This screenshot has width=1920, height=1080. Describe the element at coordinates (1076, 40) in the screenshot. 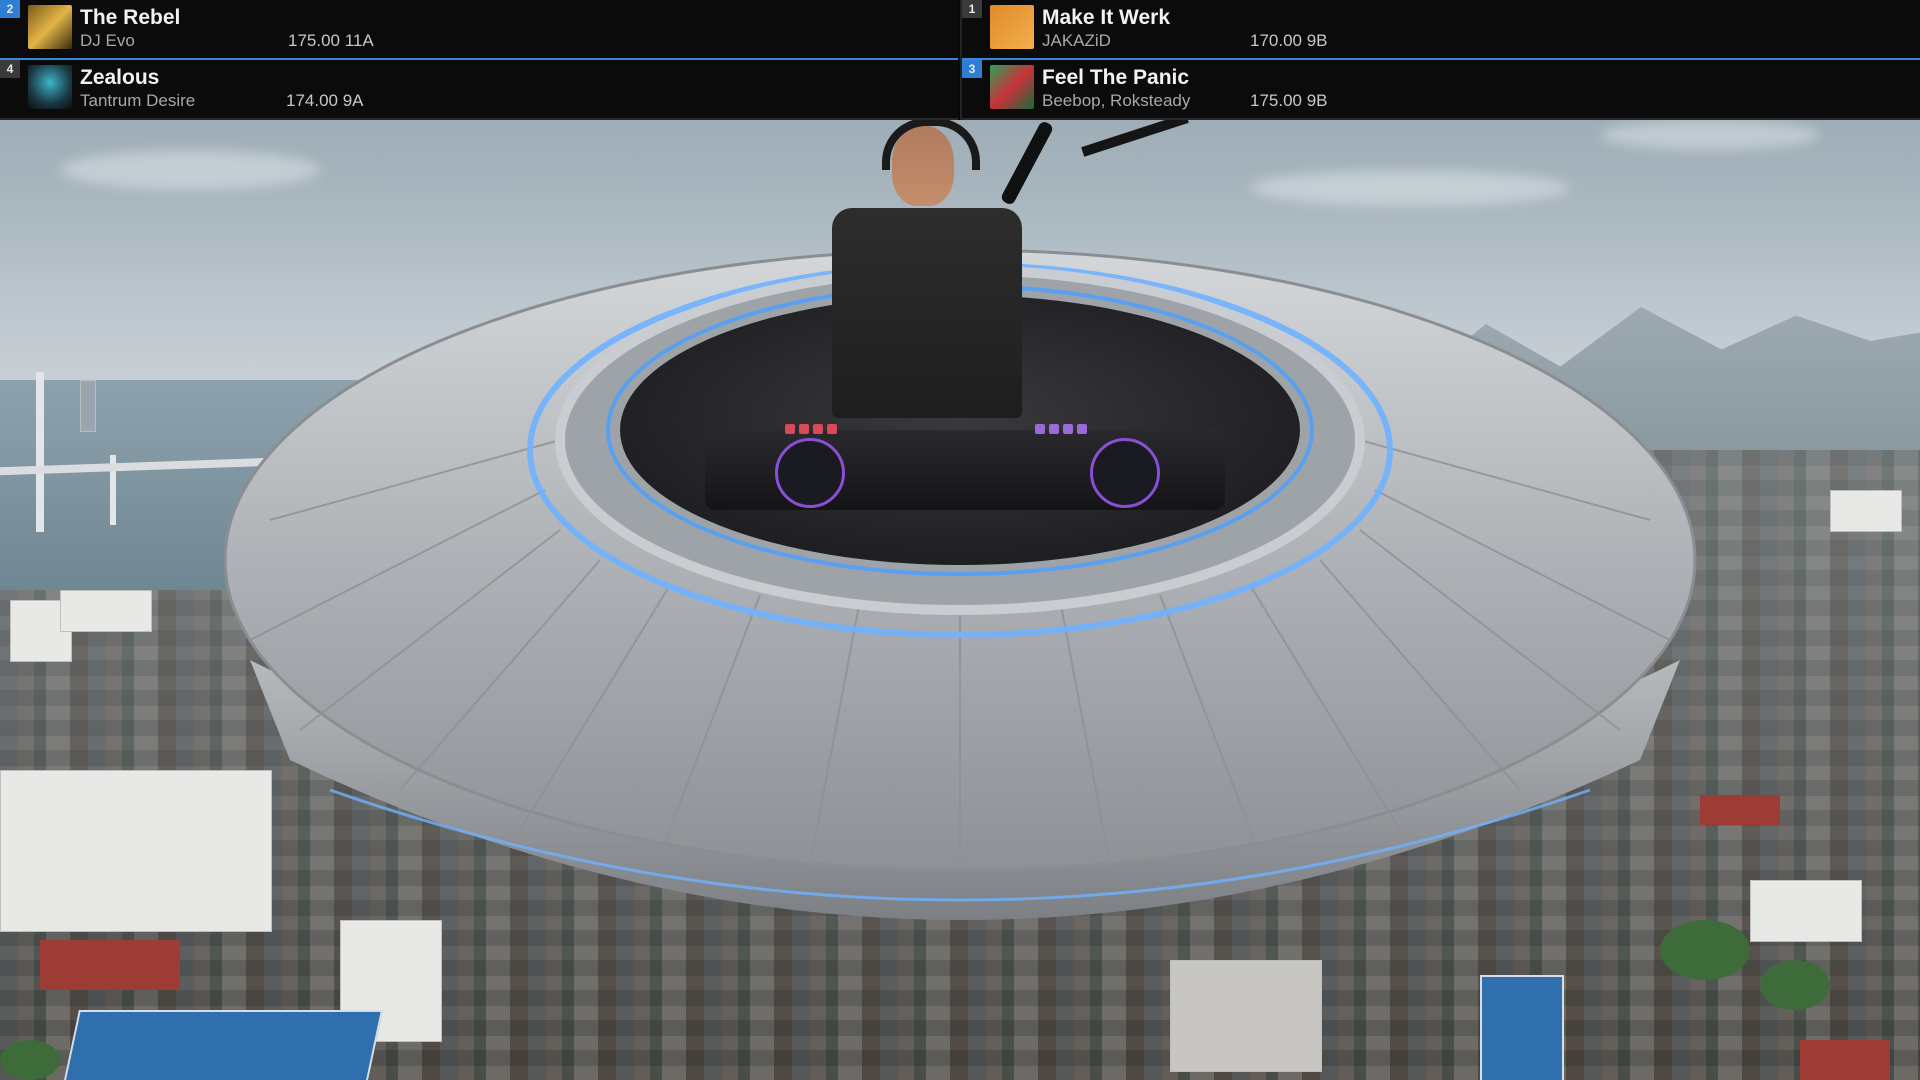

I see `track-artist: JAKAZiD` at that location.